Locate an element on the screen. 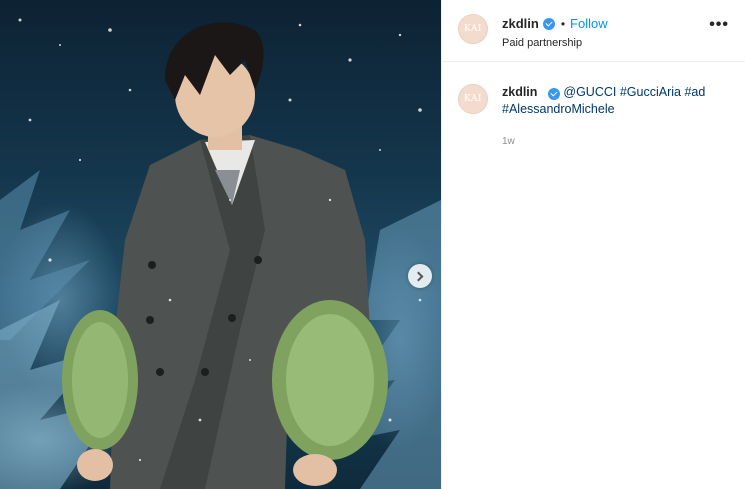 This screenshot has width=745, height=489. paid-partnership-label: Paid partnership is located at coordinates (605, 43).